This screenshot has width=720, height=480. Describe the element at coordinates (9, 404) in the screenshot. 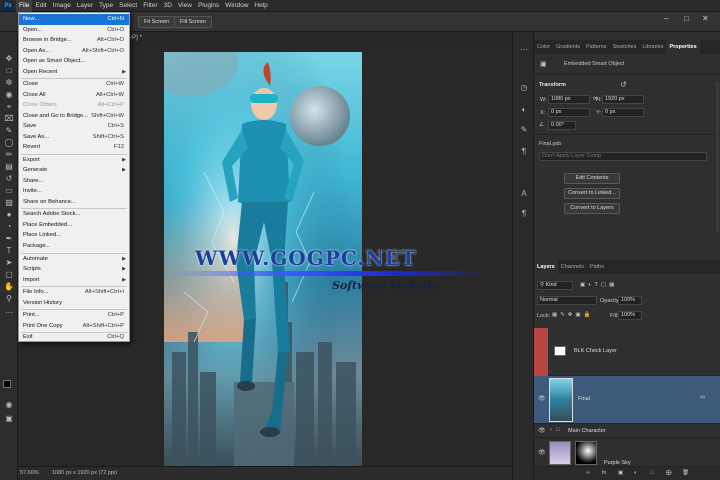

I see `quick-mask-icon: ◉` at that location.